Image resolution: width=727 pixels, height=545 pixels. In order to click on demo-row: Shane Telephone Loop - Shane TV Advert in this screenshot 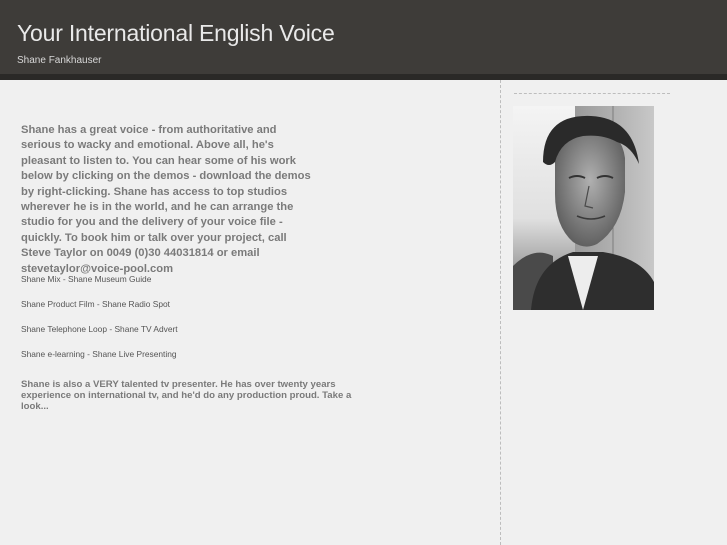, I will do `click(99, 329)`.